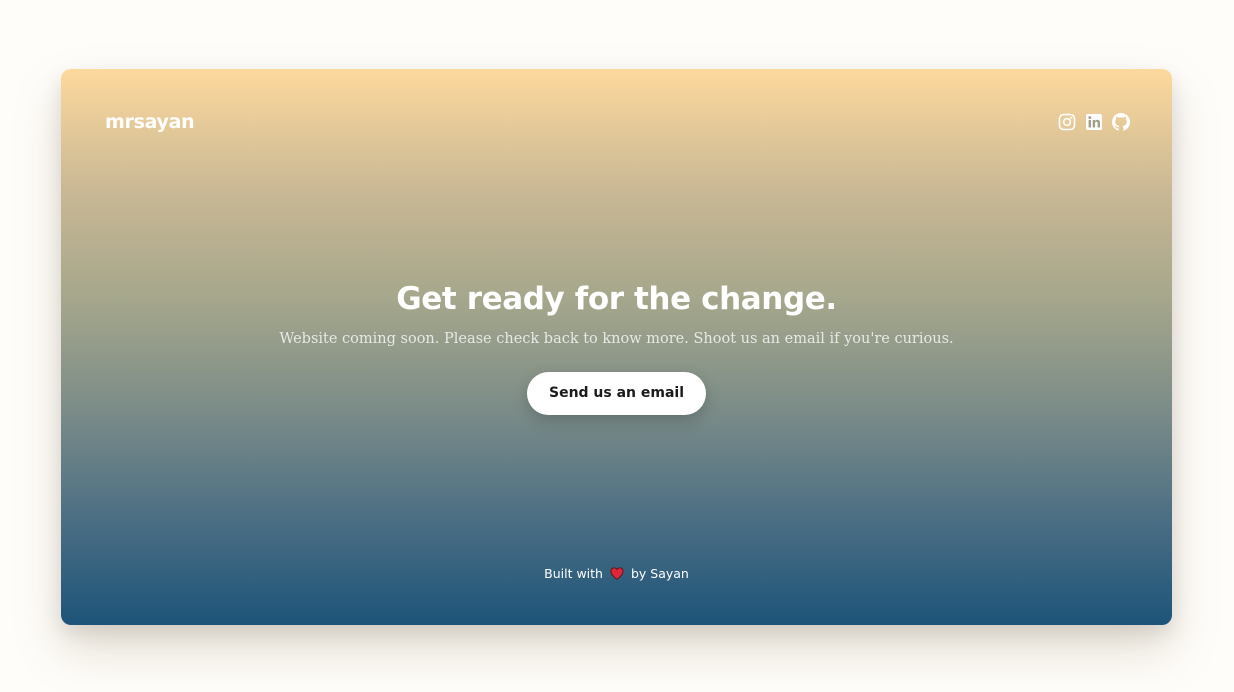 The width and height of the screenshot is (1234, 692). I want to click on linkedin-icon, so click(1094, 122).